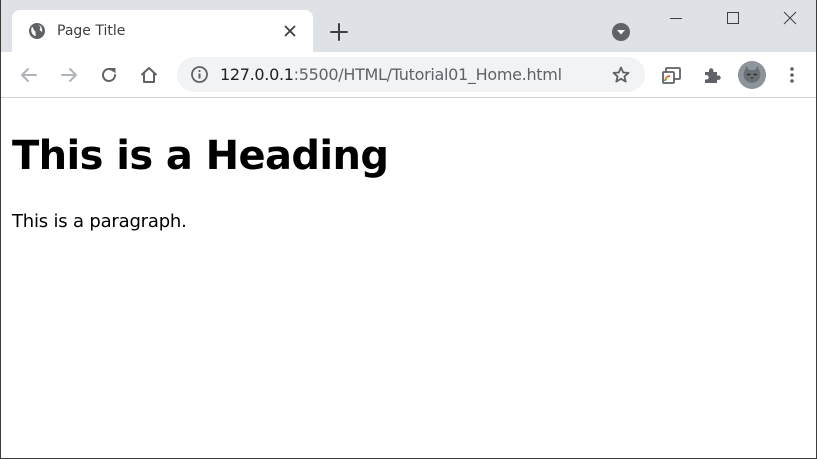  What do you see at coordinates (199, 74) in the screenshot?
I see `info-icon` at bounding box center [199, 74].